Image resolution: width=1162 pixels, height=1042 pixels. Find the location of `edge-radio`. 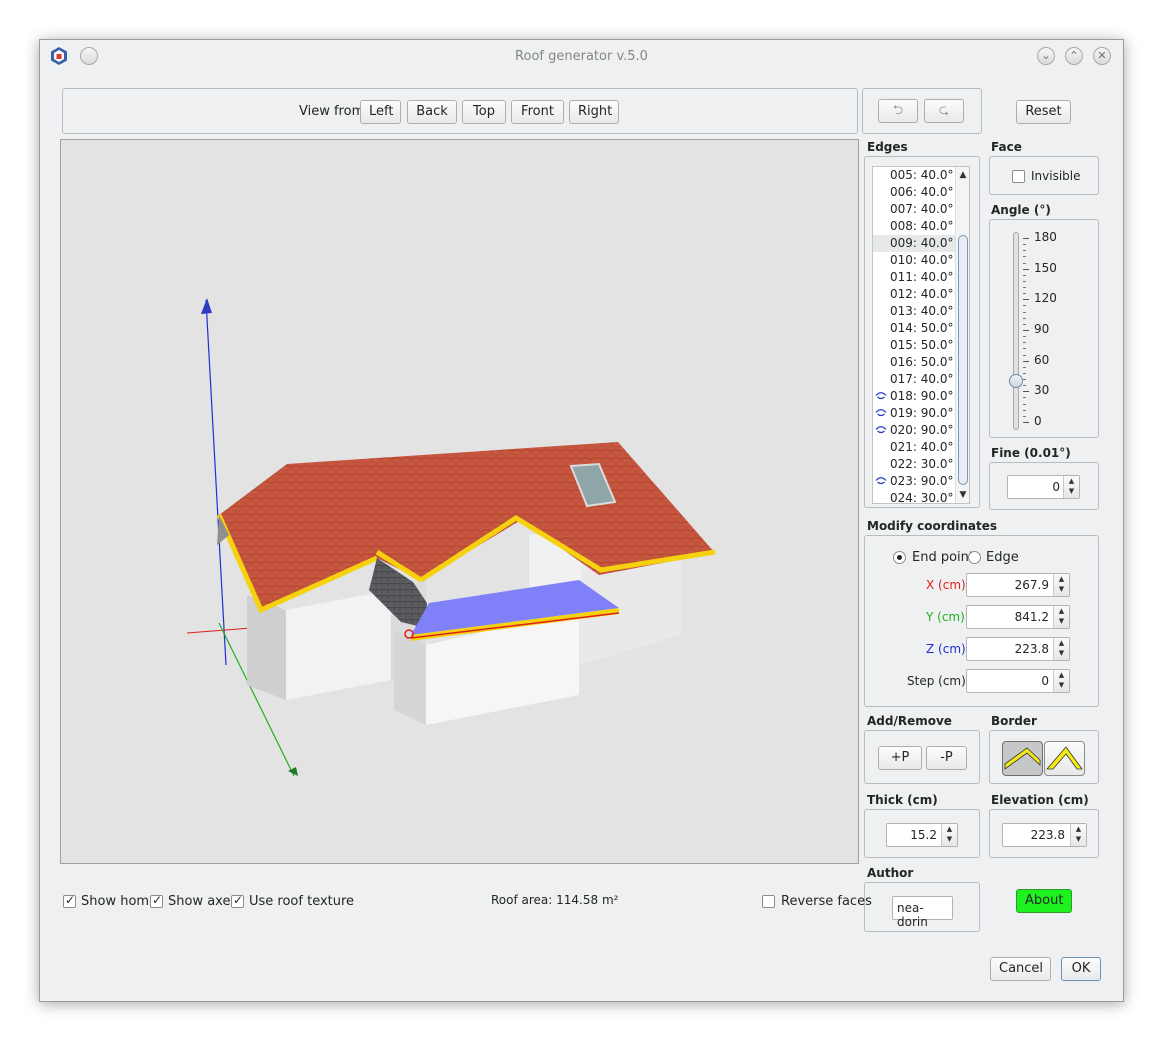

edge-radio is located at coordinates (974, 557).